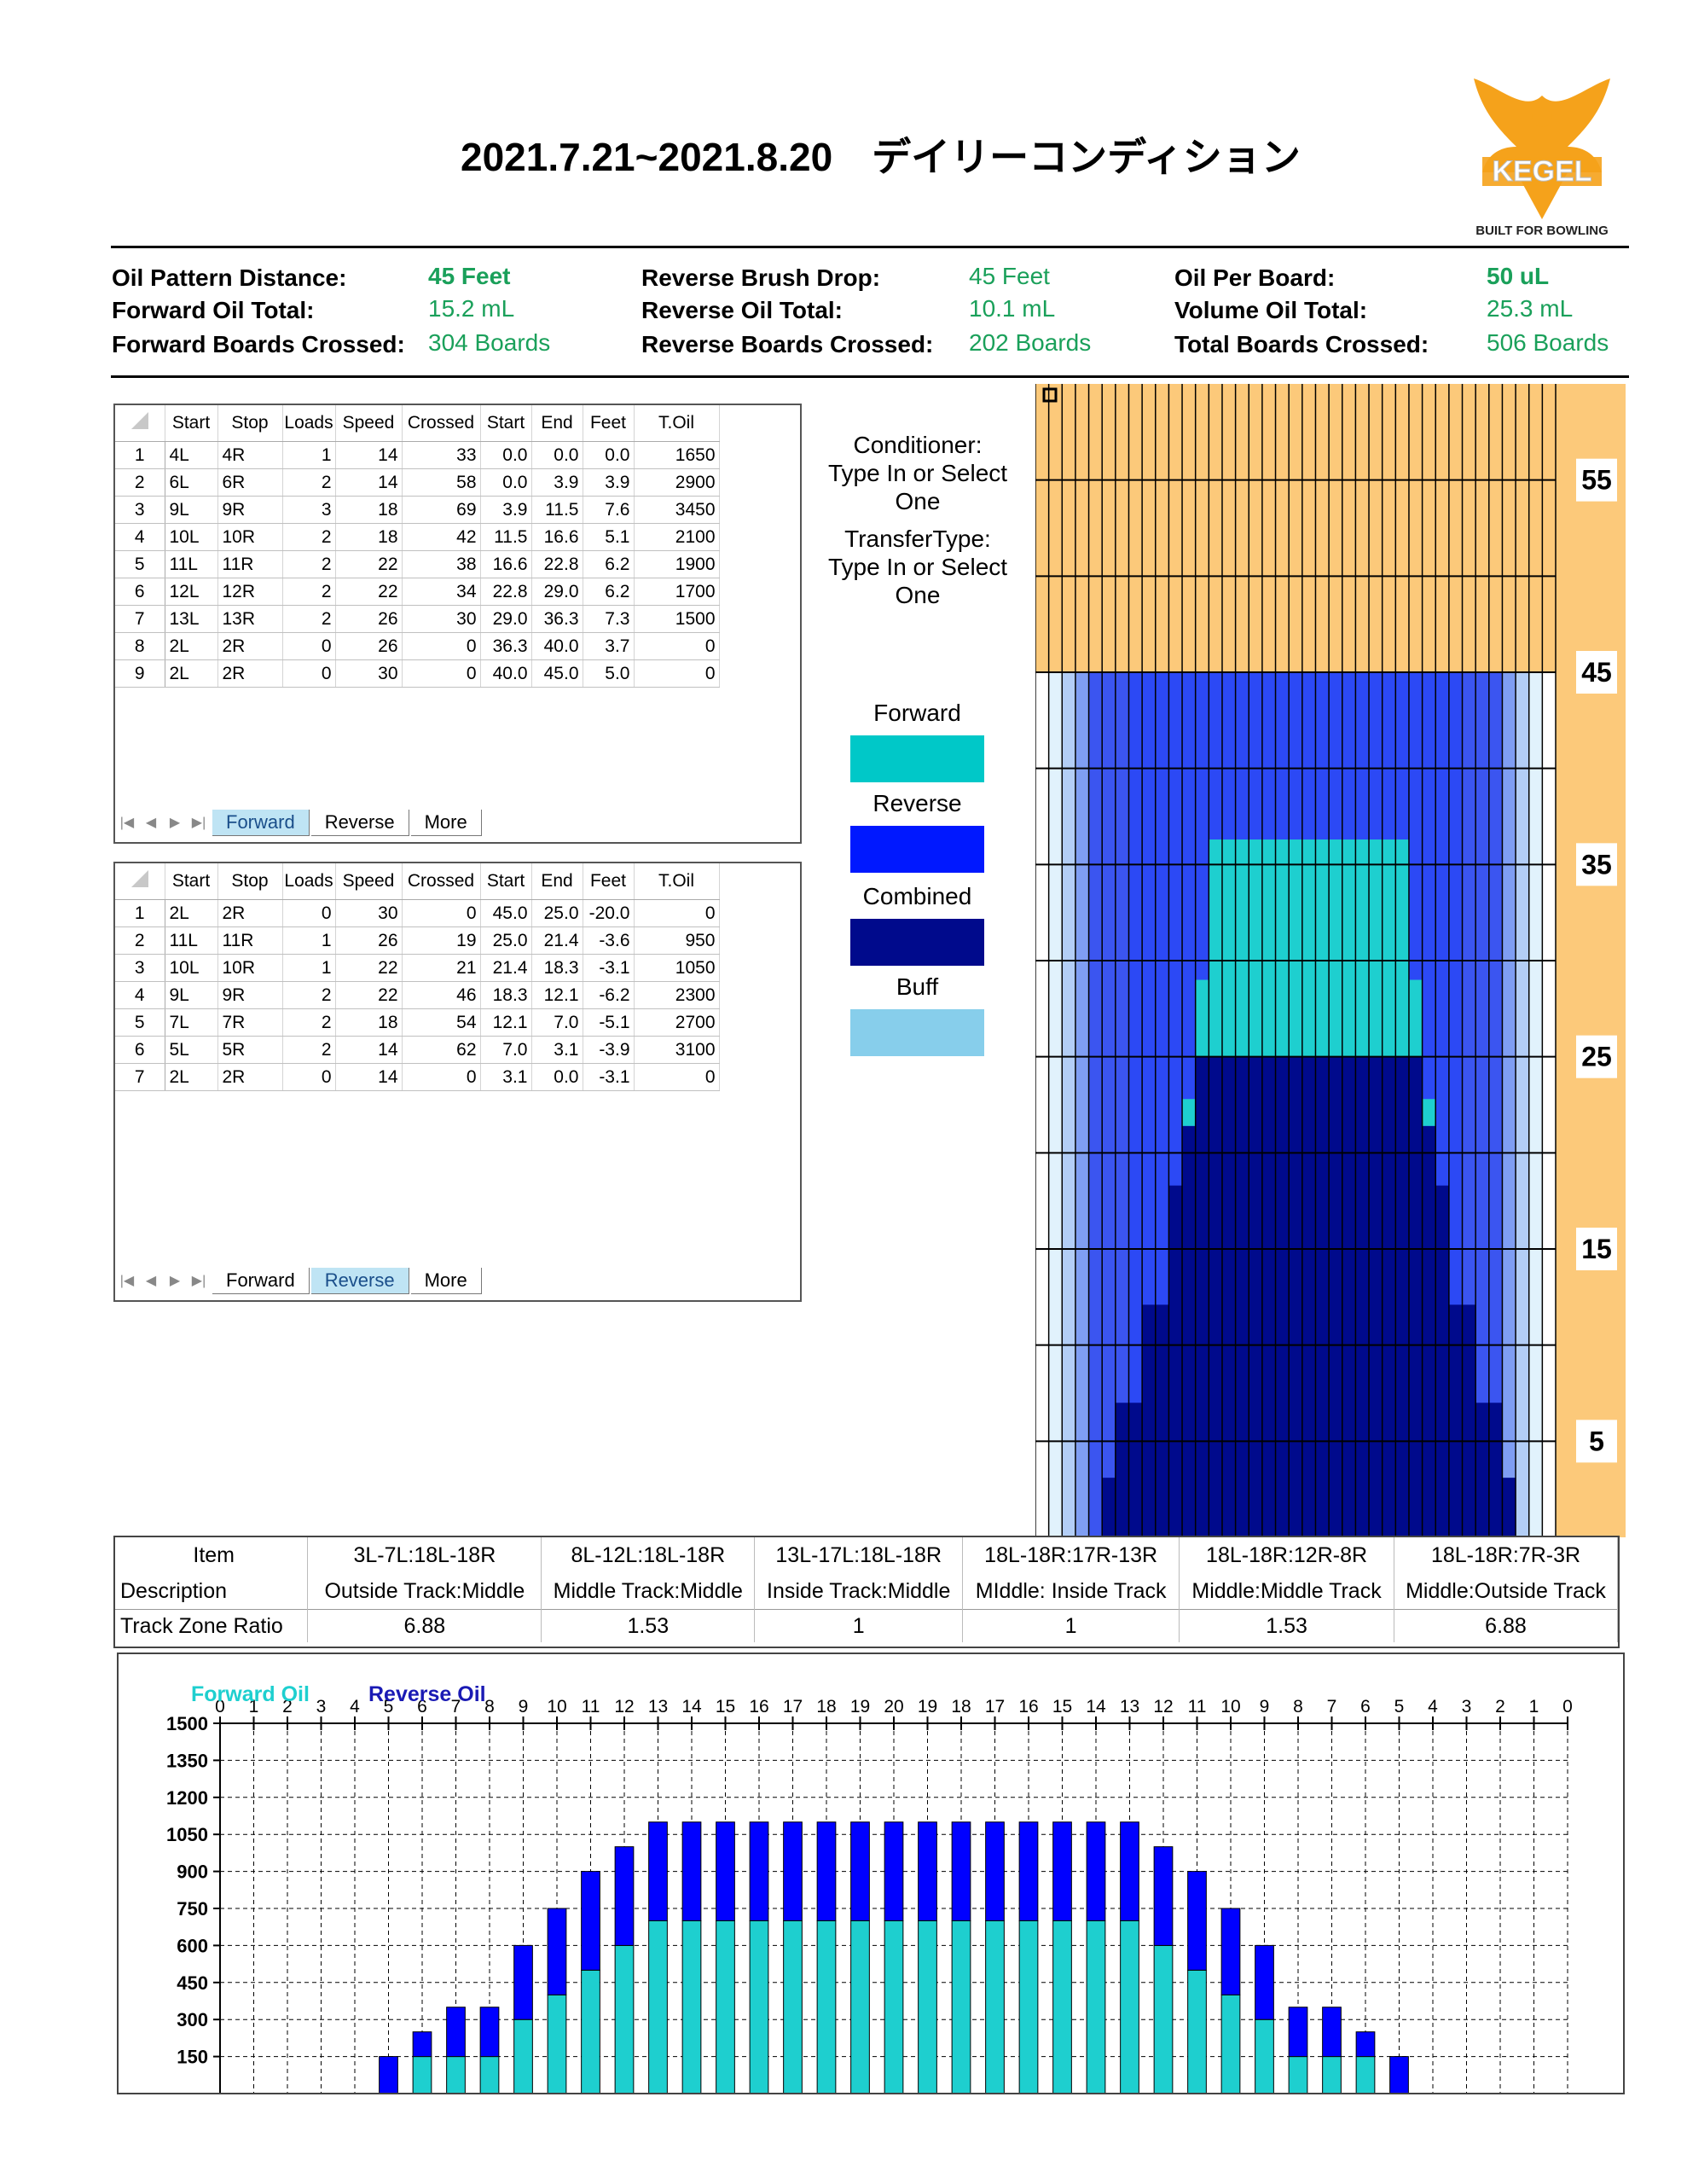 The height and width of the screenshot is (2184, 1687). I want to click on column-header: Feet, so click(609, 882).